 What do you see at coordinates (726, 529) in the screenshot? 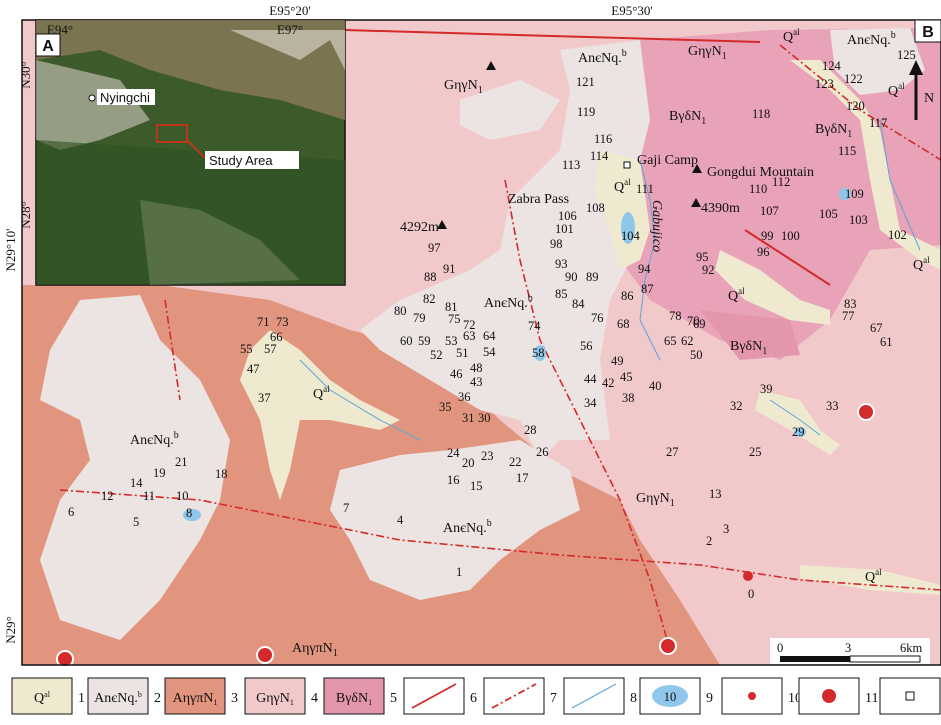
I see `sample-label: 3` at bounding box center [726, 529].